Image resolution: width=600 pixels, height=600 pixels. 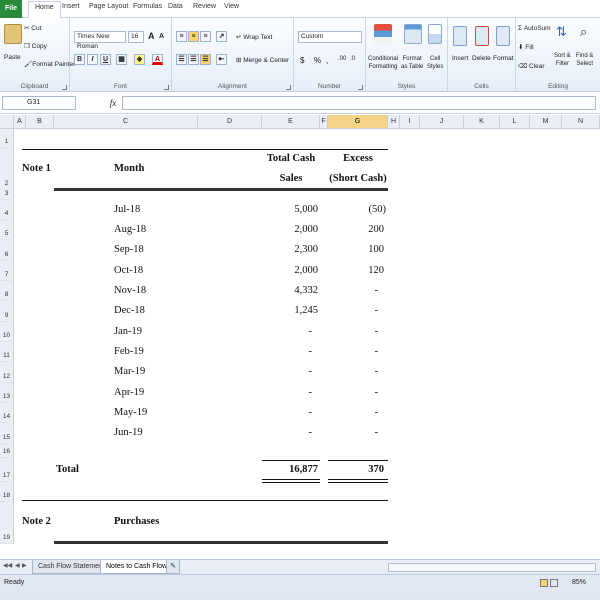 What do you see at coordinates (105, 59) in the screenshot?
I see `underline-button: U` at bounding box center [105, 59].